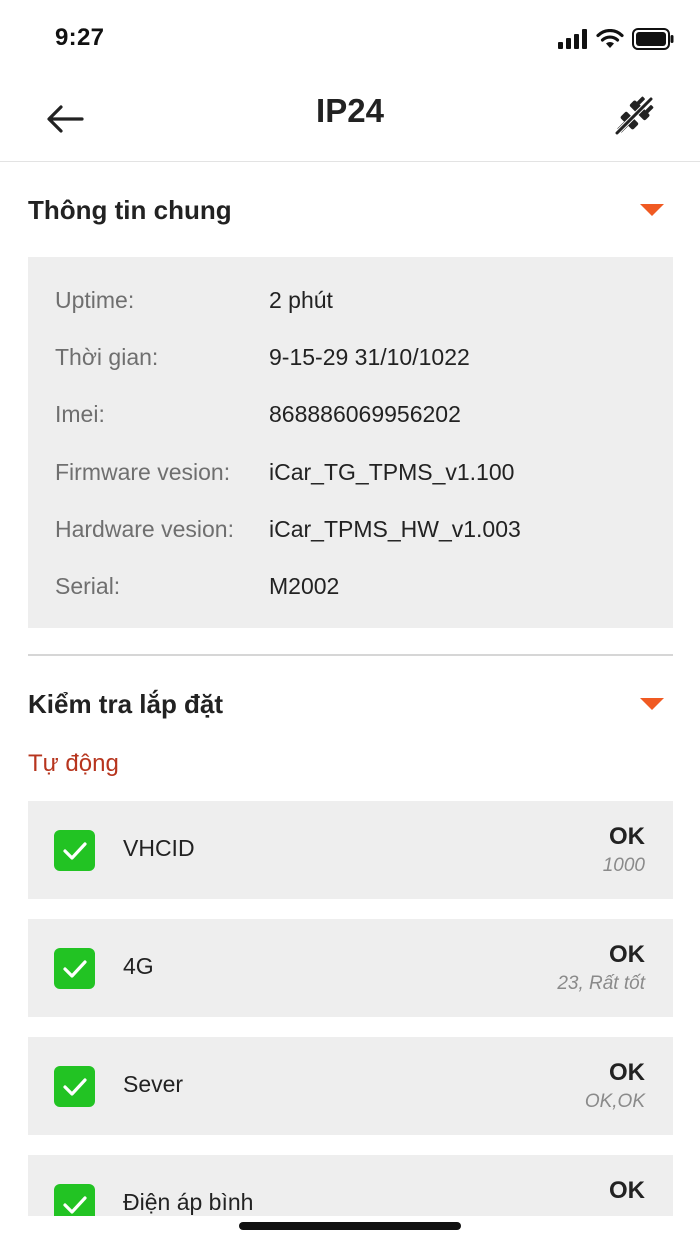 Image resolution: width=700 pixels, height=1244 pixels. I want to click on wifi-icon, so click(610, 38).